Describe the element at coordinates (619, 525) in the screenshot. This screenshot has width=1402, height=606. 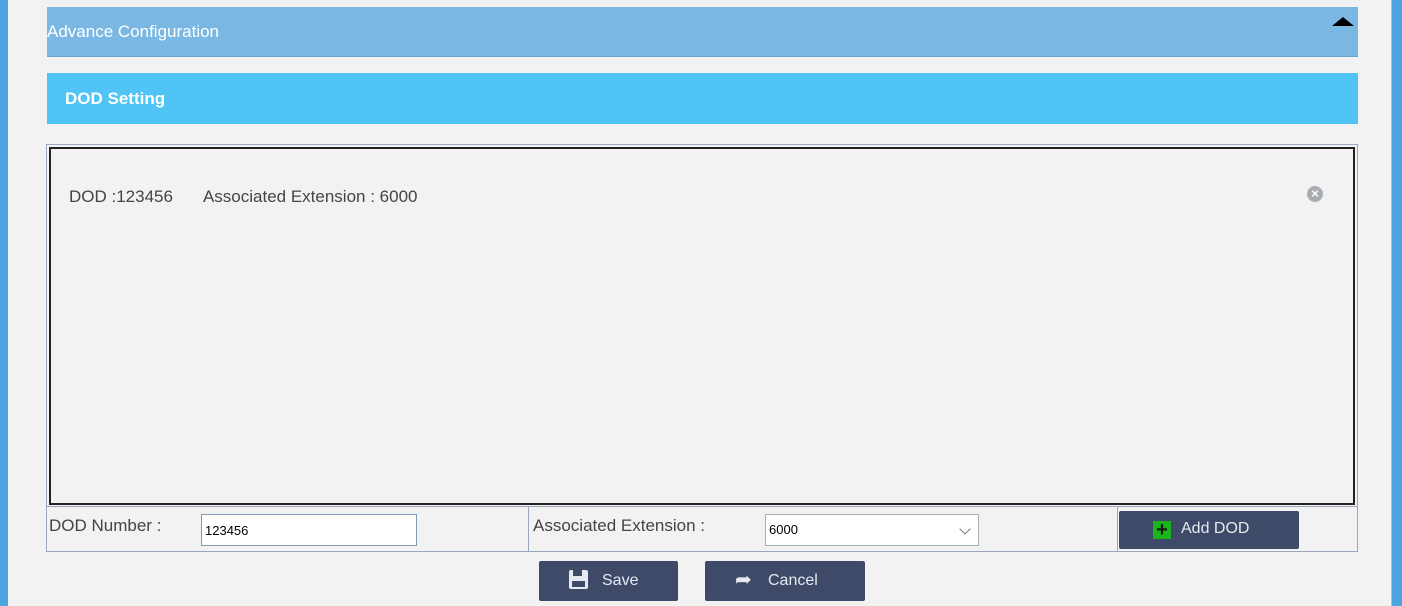
I see `associated-extension-label: Associated Extension :` at that location.